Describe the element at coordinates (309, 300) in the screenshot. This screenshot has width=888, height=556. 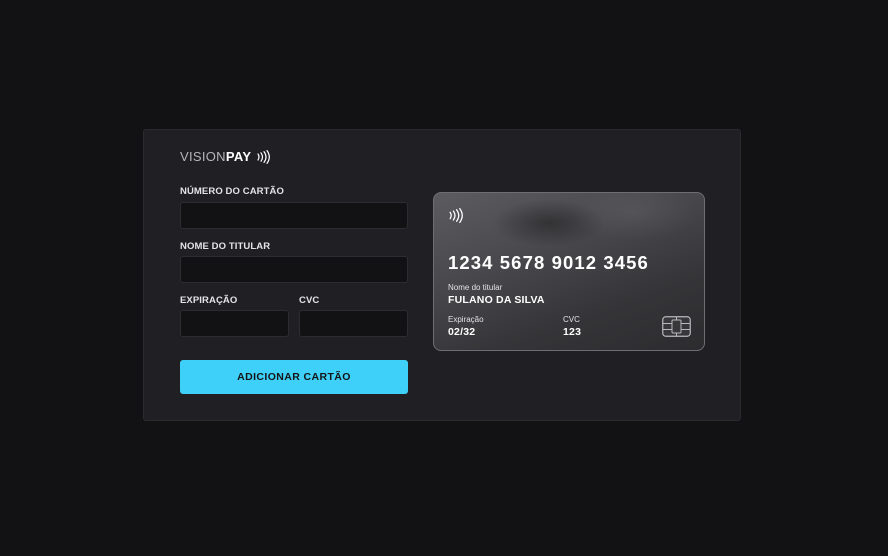
I see `cvc-label: CVC` at that location.